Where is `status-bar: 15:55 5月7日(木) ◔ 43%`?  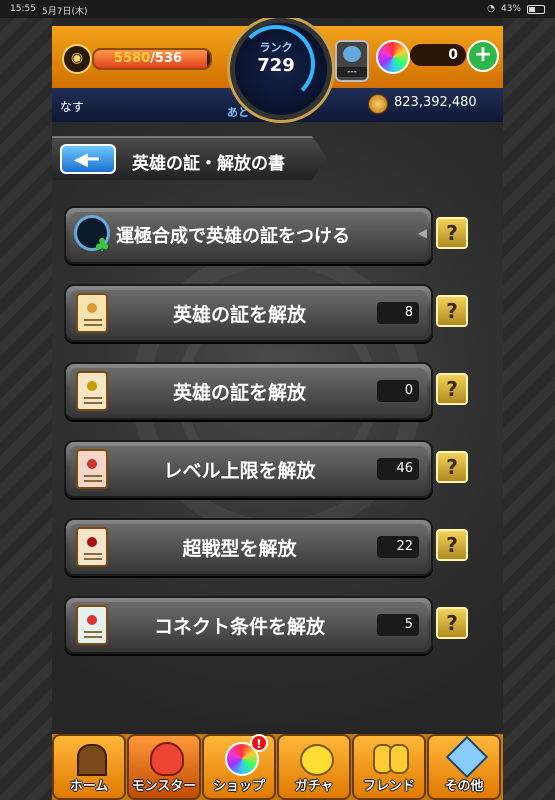 status-bar: 15:55 5月7日(木) ◔ 43% is located at coordinates (277, 9).